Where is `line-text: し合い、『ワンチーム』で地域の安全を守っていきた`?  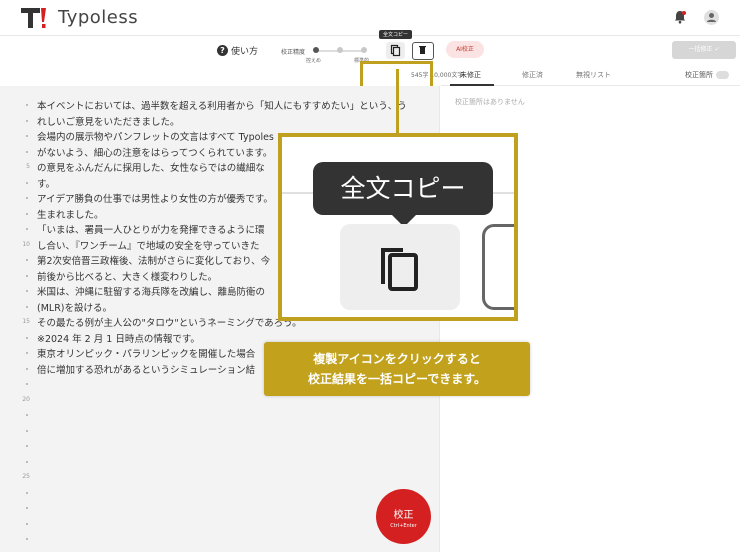 line-text: し合い、『ワンチーム』で地域の安全を守っていきた is located at coordinates (148, 246).